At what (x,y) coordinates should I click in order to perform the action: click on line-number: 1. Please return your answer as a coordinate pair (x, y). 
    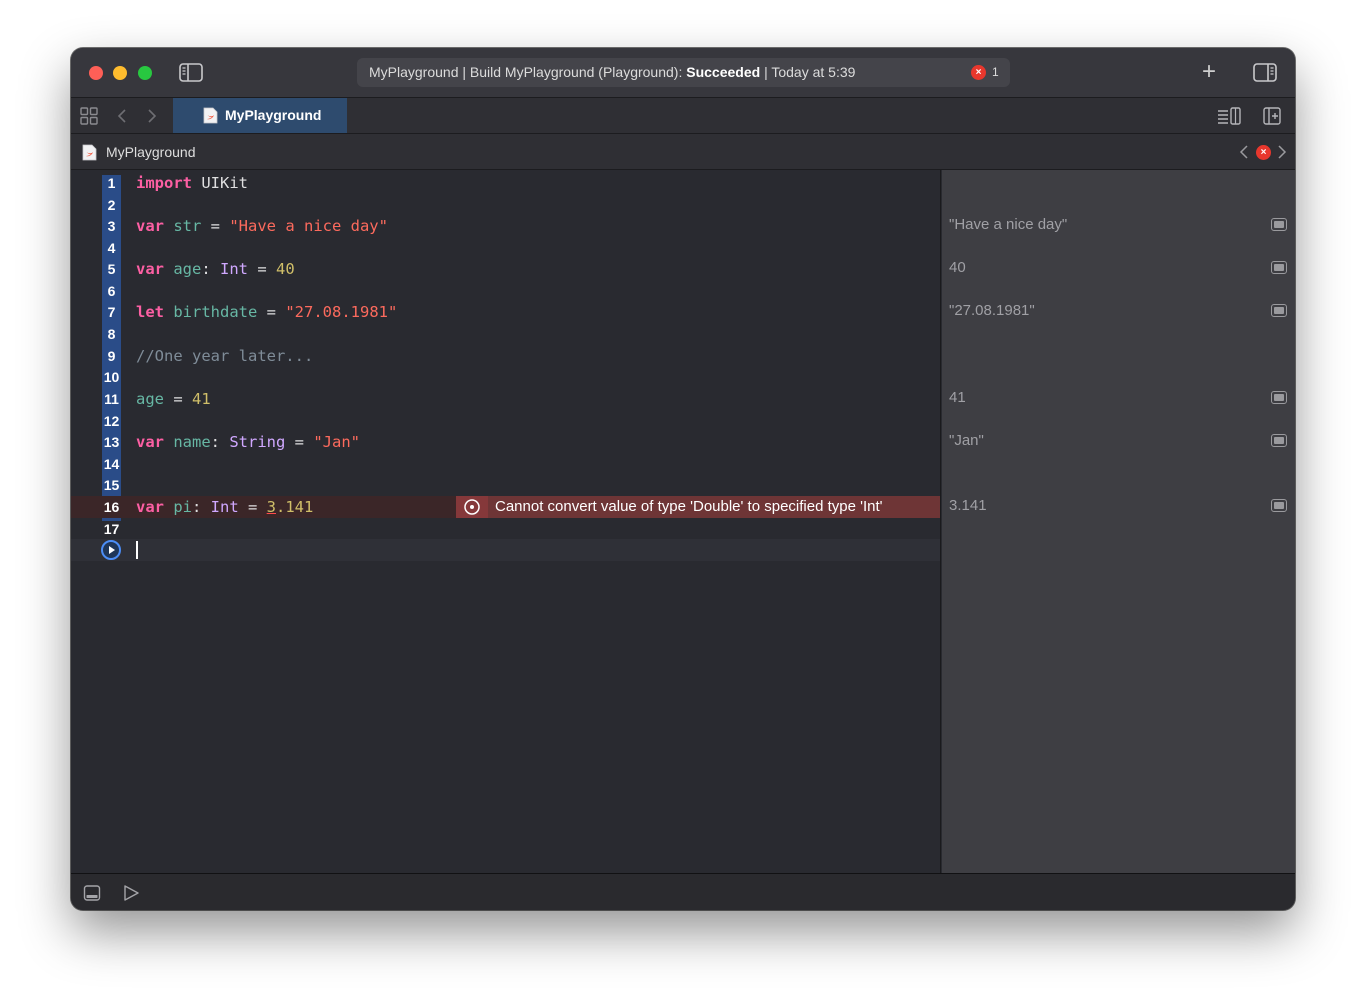
    Looking at the image, I should click on (111, 183).